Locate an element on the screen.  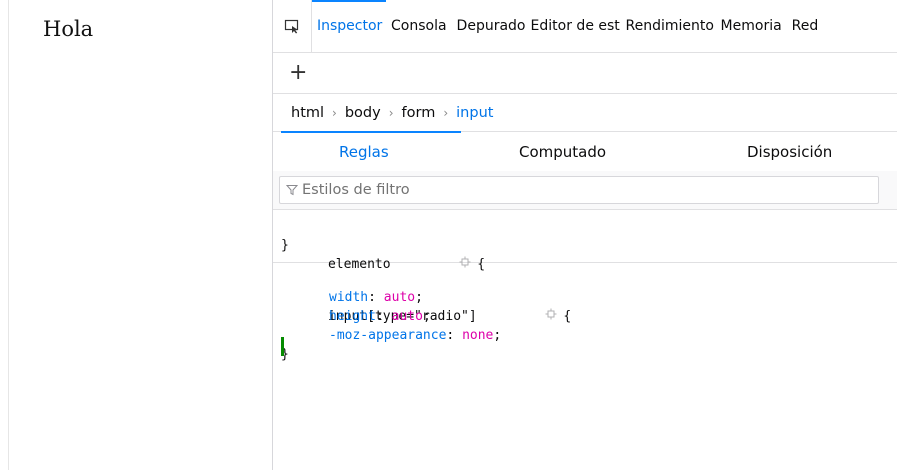
tab-network: Red is located at coordinates (805, 26).